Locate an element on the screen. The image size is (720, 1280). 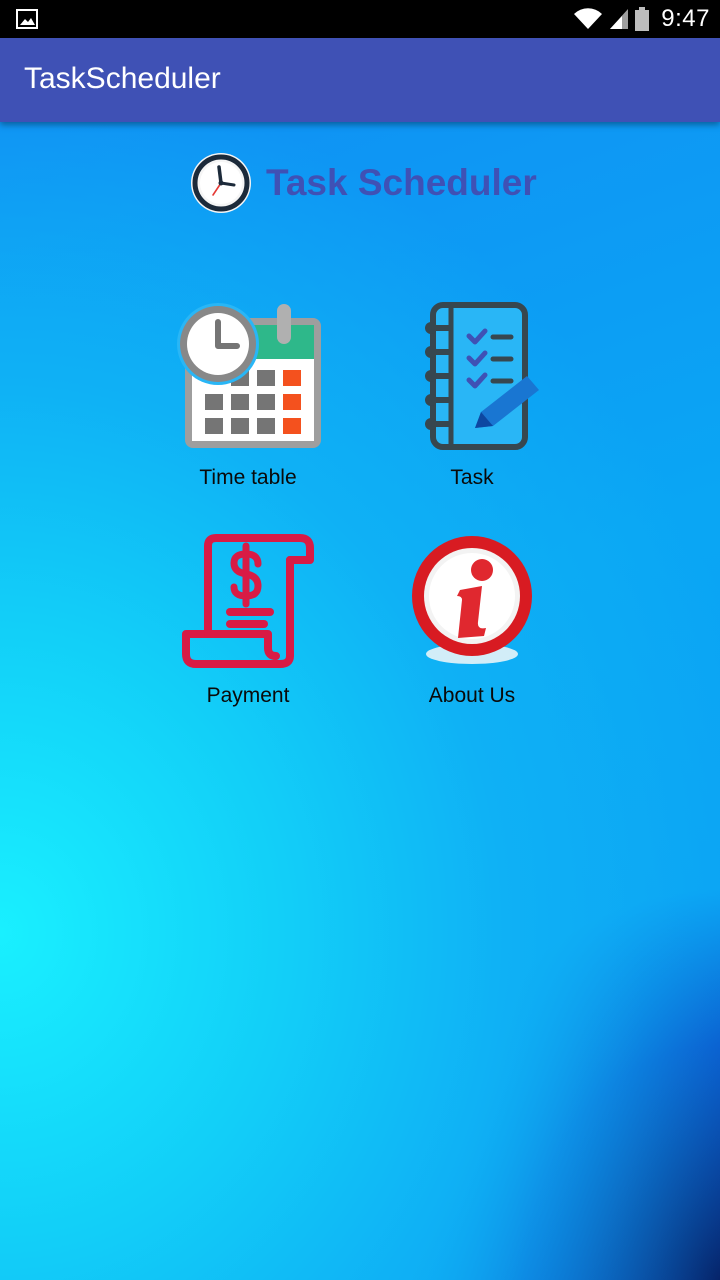
payment-button: Payment is located at coordinates (248, 619).